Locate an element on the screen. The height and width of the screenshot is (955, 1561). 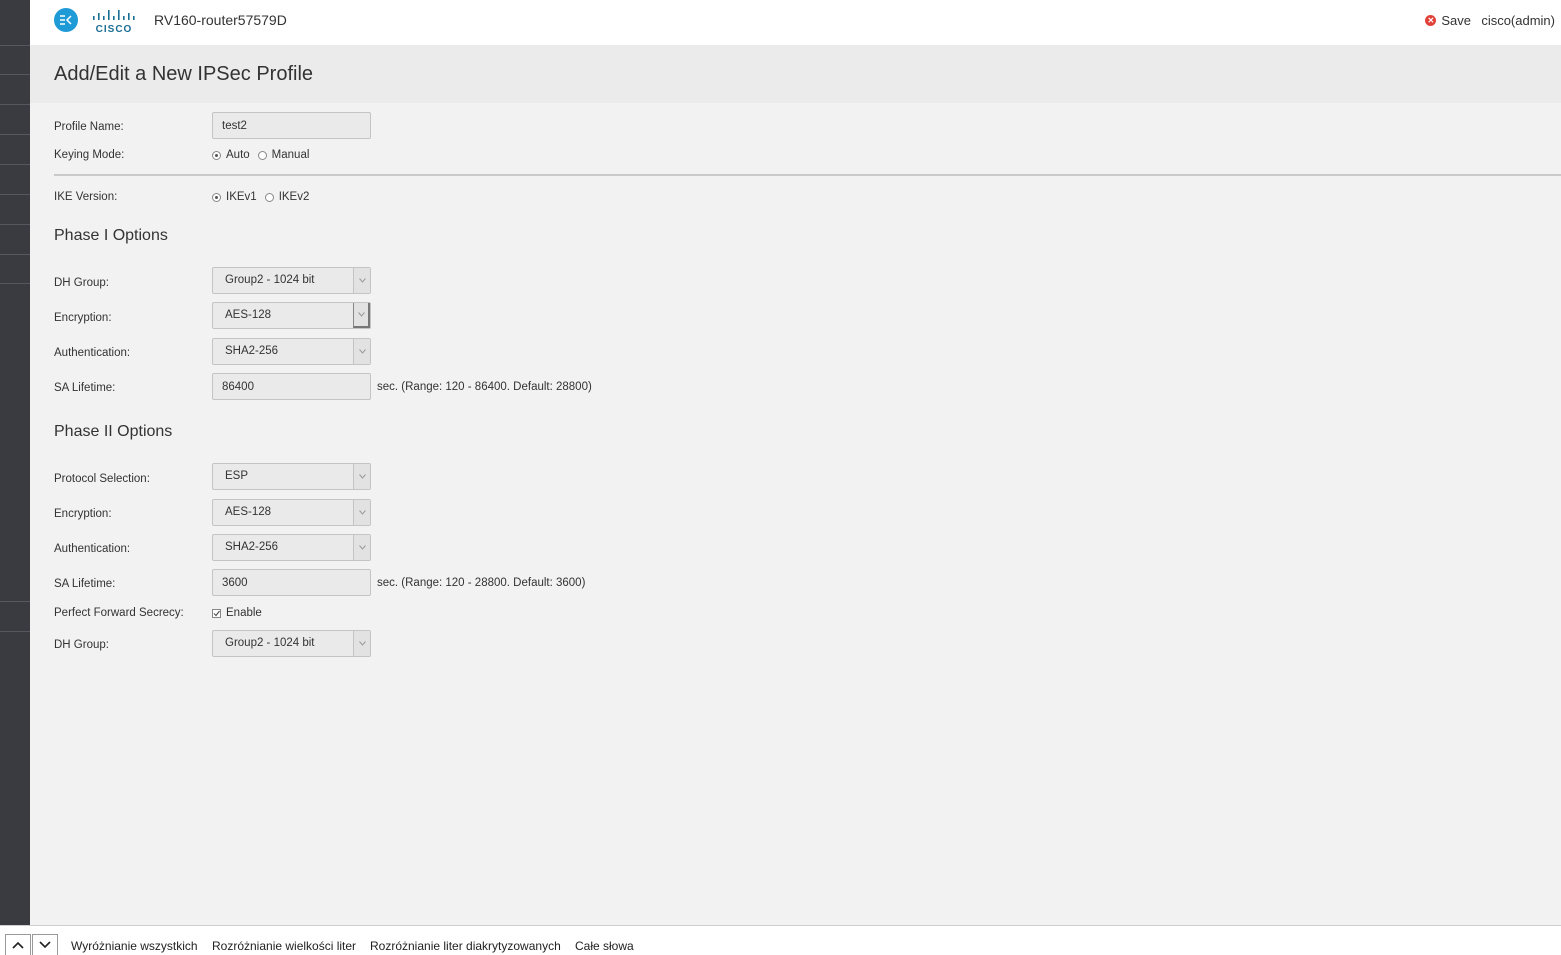
find-next-button is located at coordinates (45, 944).